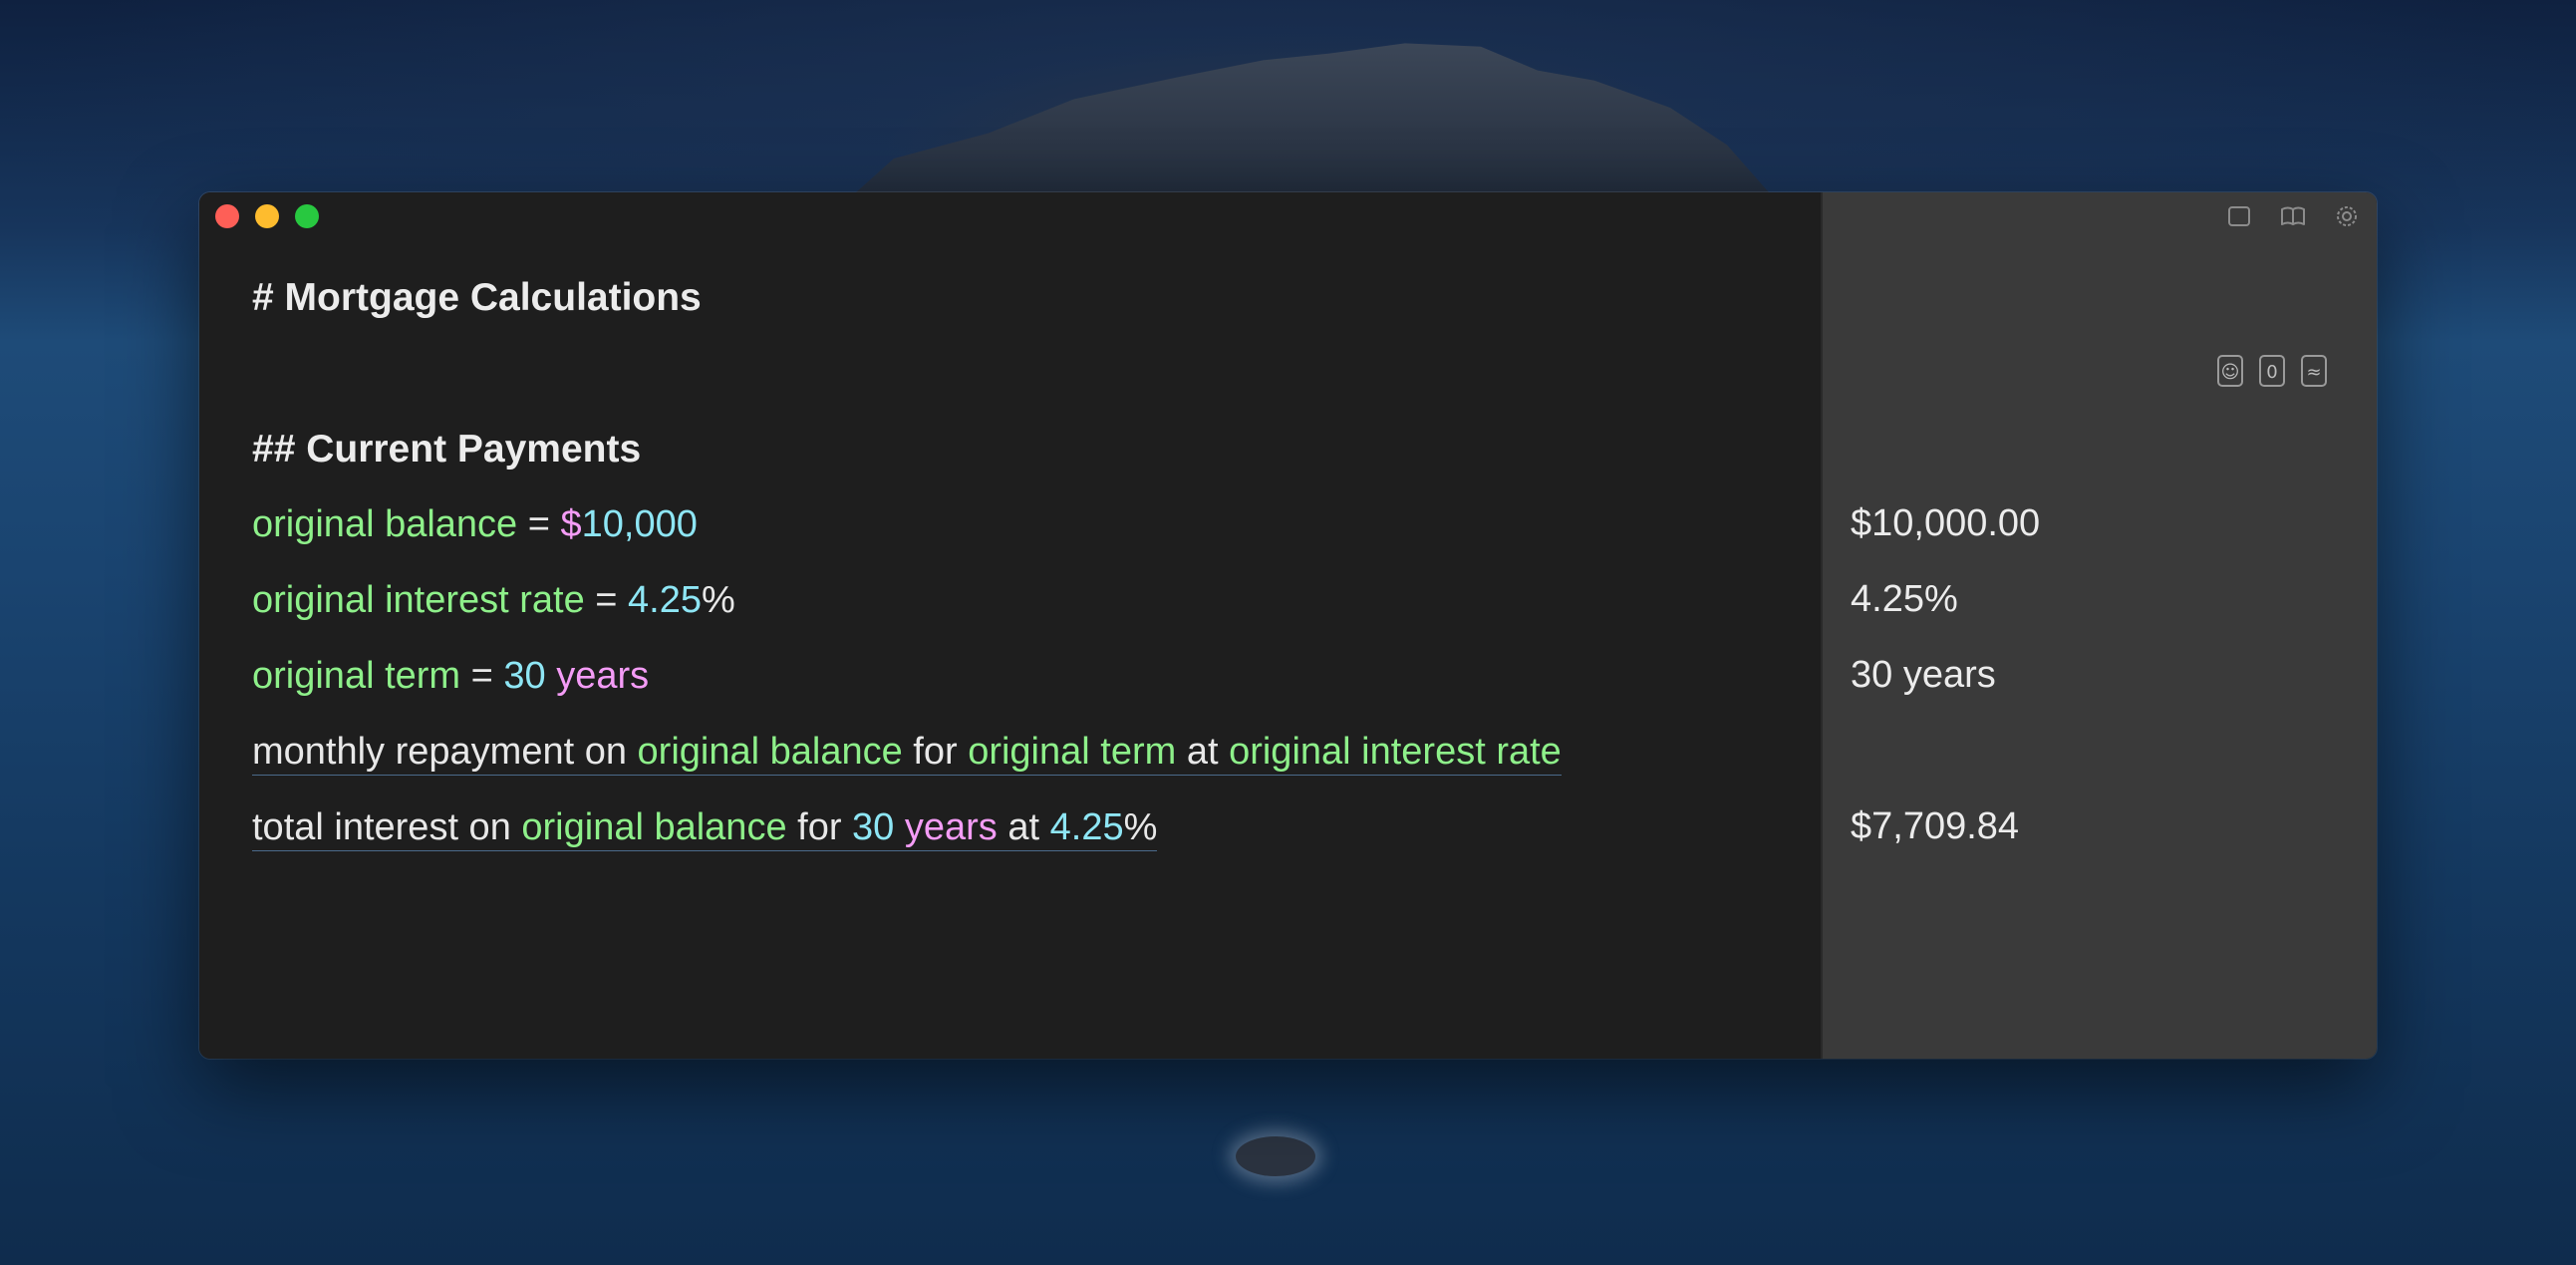 The width and height of the screenshot is (2576, 1265). I want to click on variable-name: original balance, so click(385, 524).